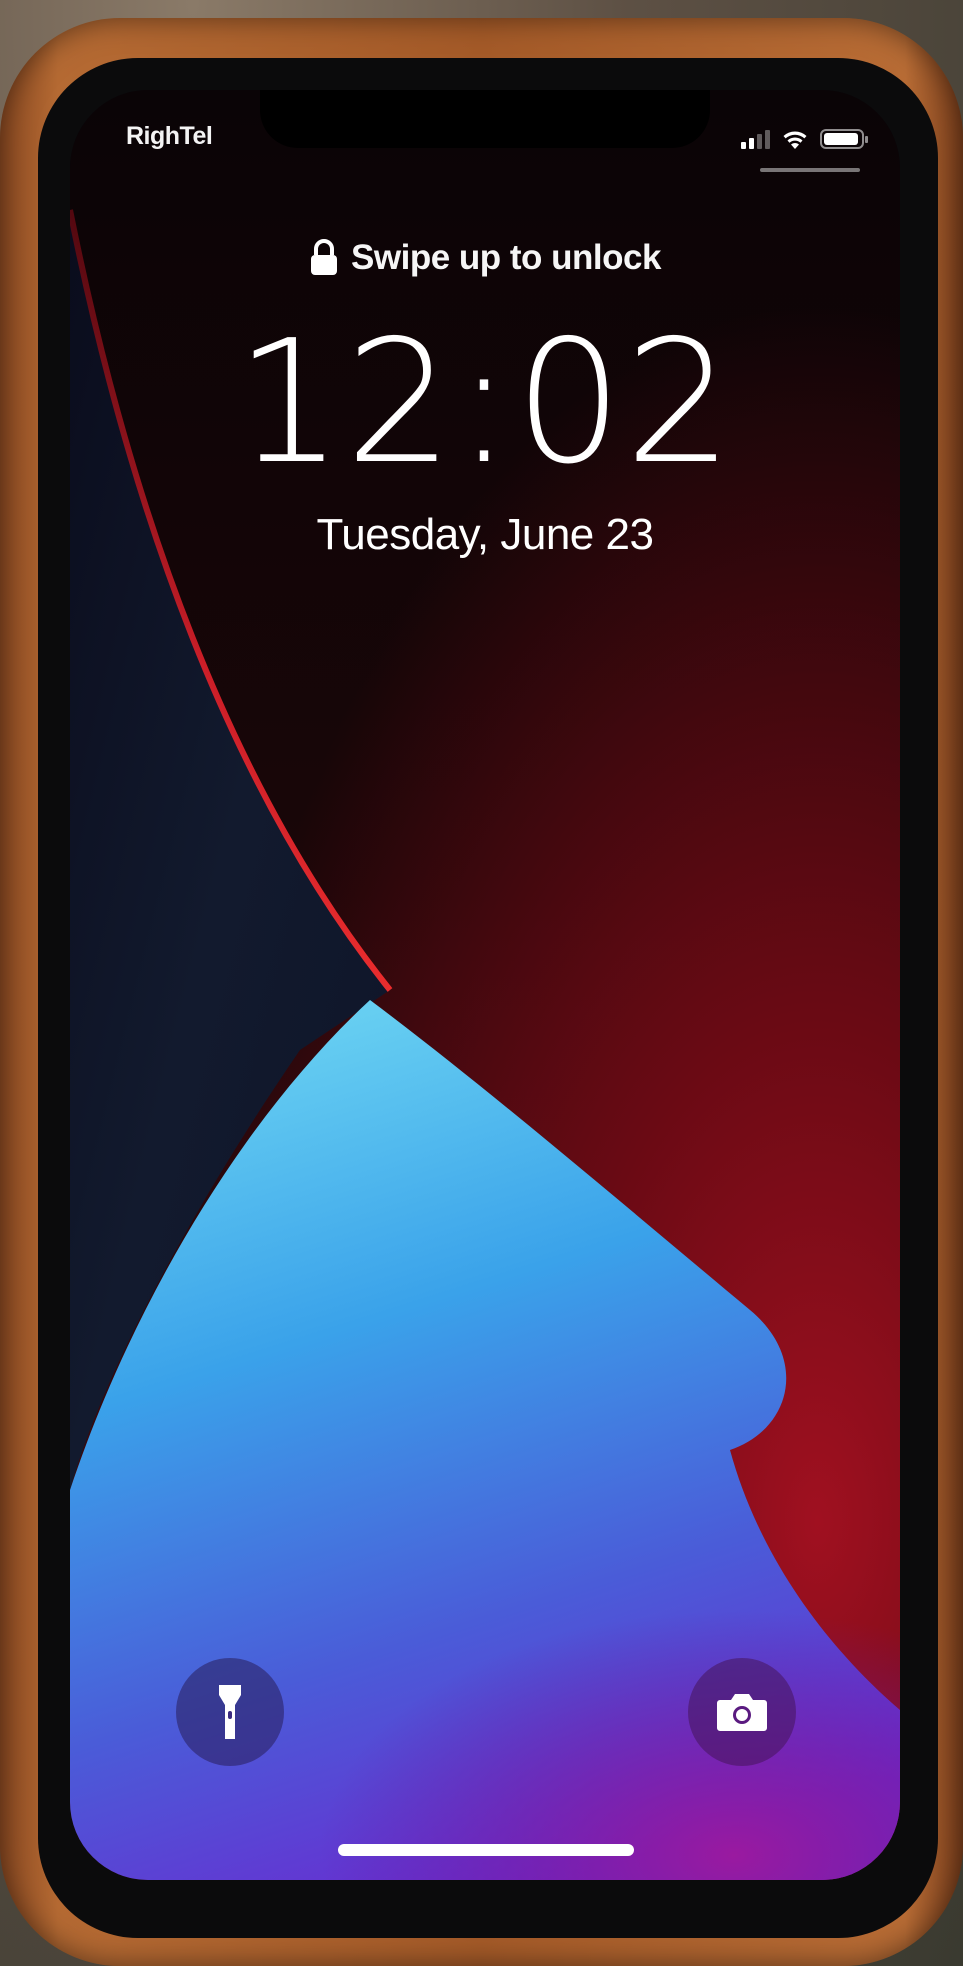 The height and width of the screenshot is (1966, 963). Describe the element at coordinates (486, 1850) in the screenshot. I see `home-indicator` at that location.